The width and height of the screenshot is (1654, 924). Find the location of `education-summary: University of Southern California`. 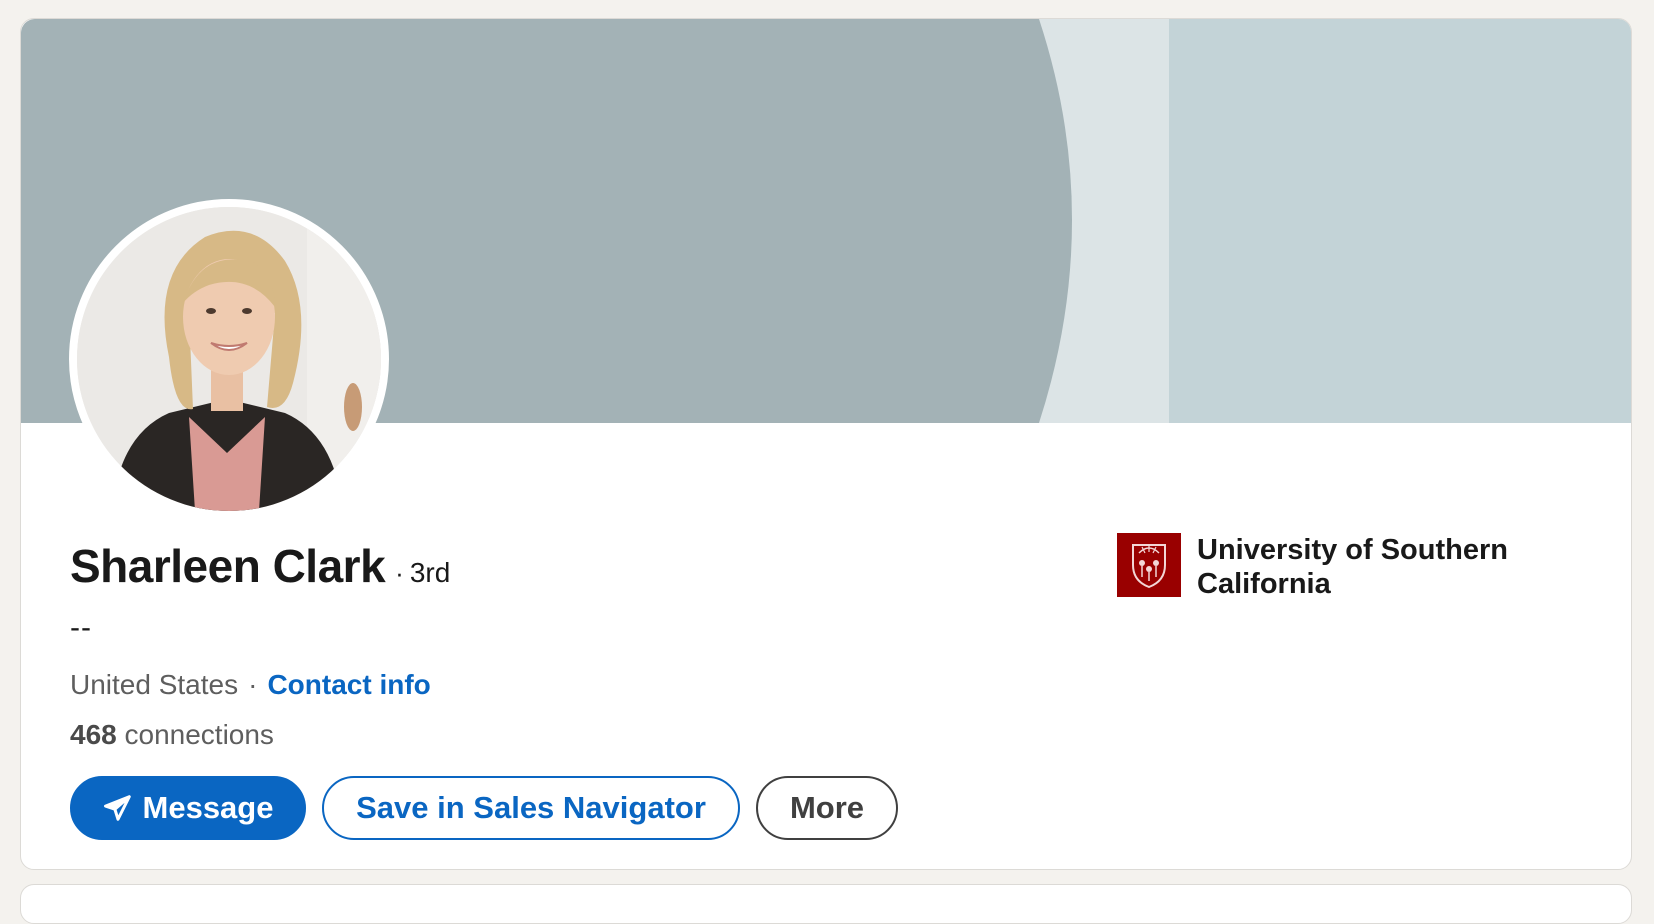

education-summary: University of Southern California is located at coordinates (1317, 567).